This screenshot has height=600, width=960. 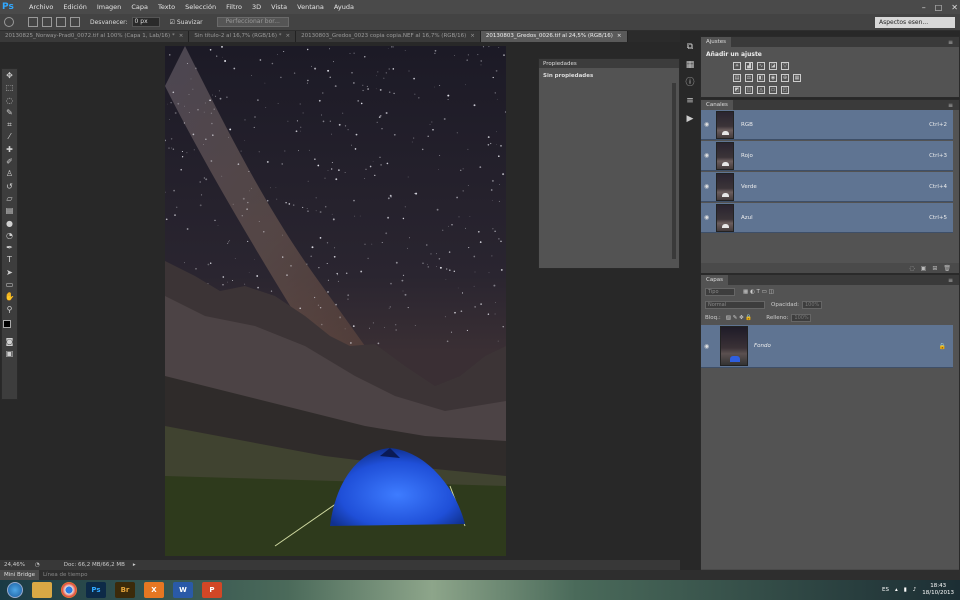 What do you see at coordinates (9, 187) in the screenshot?
I see `history-brush-icon: ↺` at bounding box center [9, 187].